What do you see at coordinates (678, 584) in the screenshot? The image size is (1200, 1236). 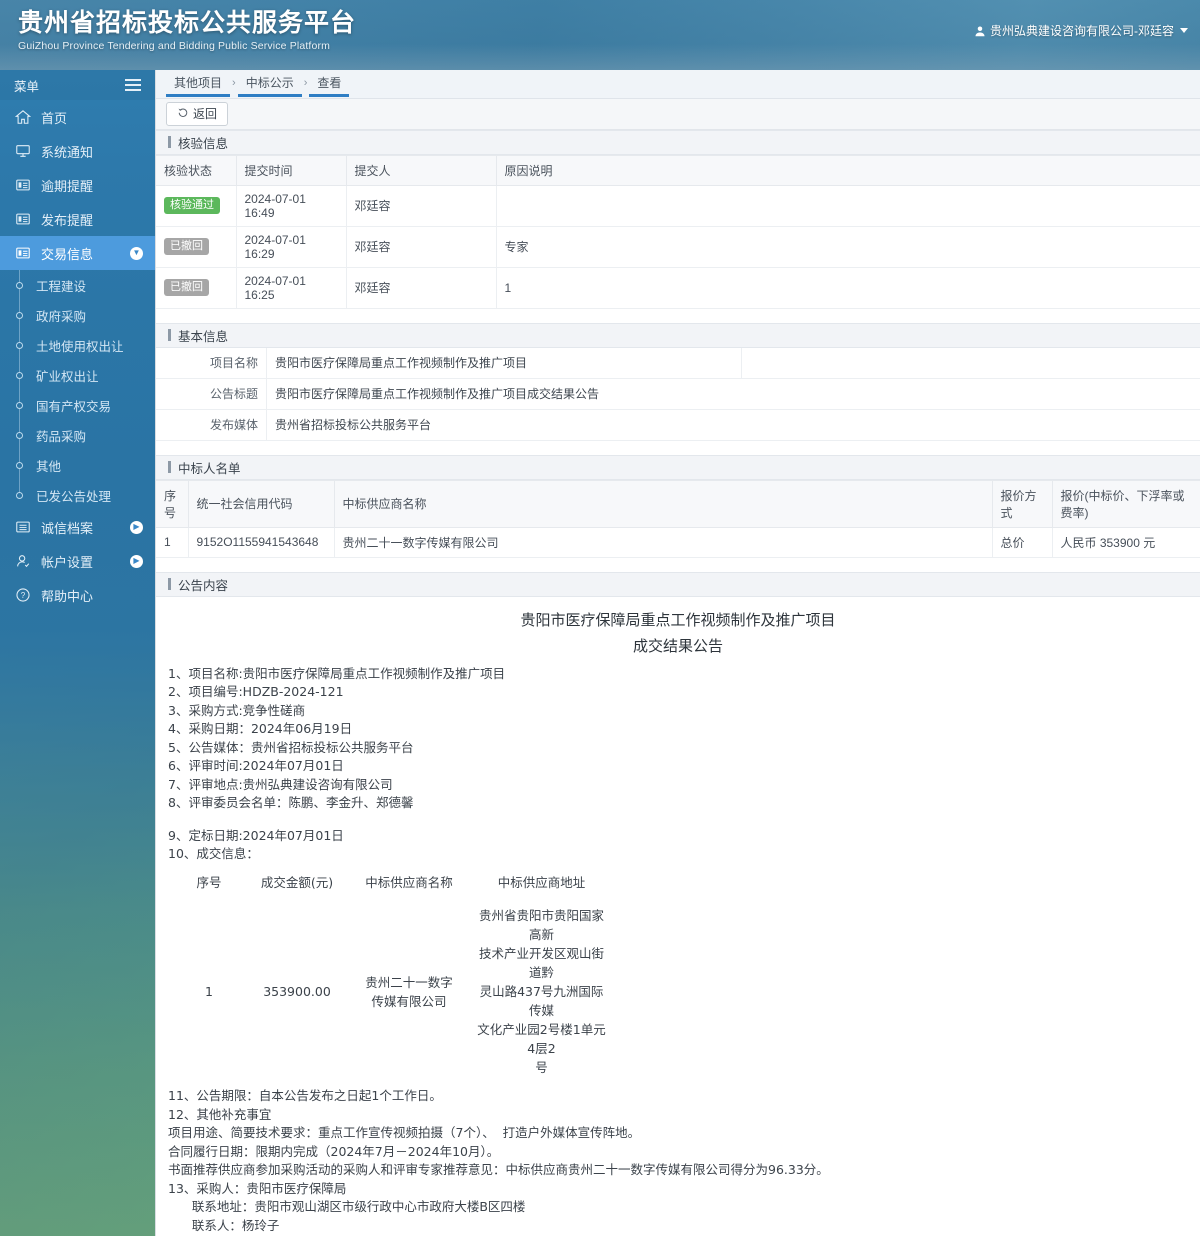 I see `section-header-announcement: 公告内容` at bounding box center [678, 584].